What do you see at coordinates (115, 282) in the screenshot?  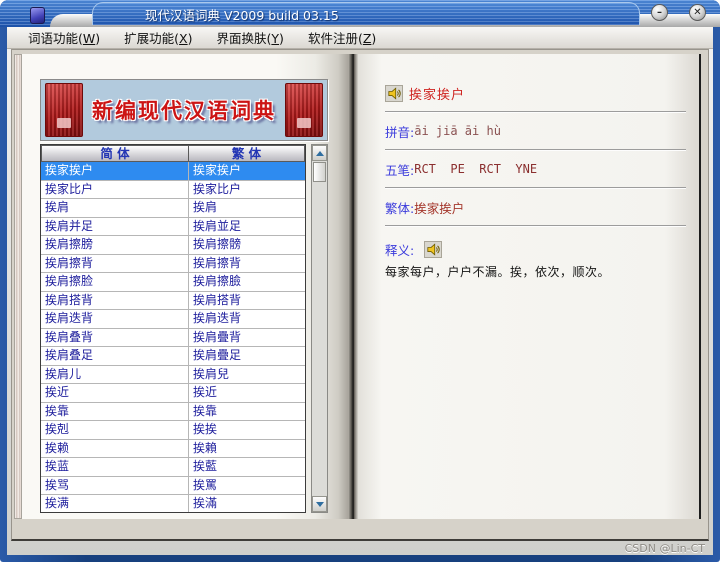 I see `cell-simplified: 挨肩擦脸` at bounding box center [115, 282].